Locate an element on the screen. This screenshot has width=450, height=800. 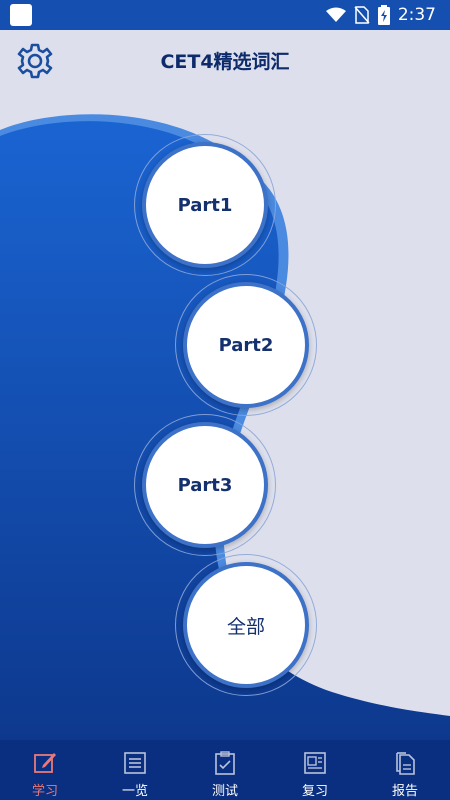
app-header: CET4精选词汇 is located at coordinates (225, 60).